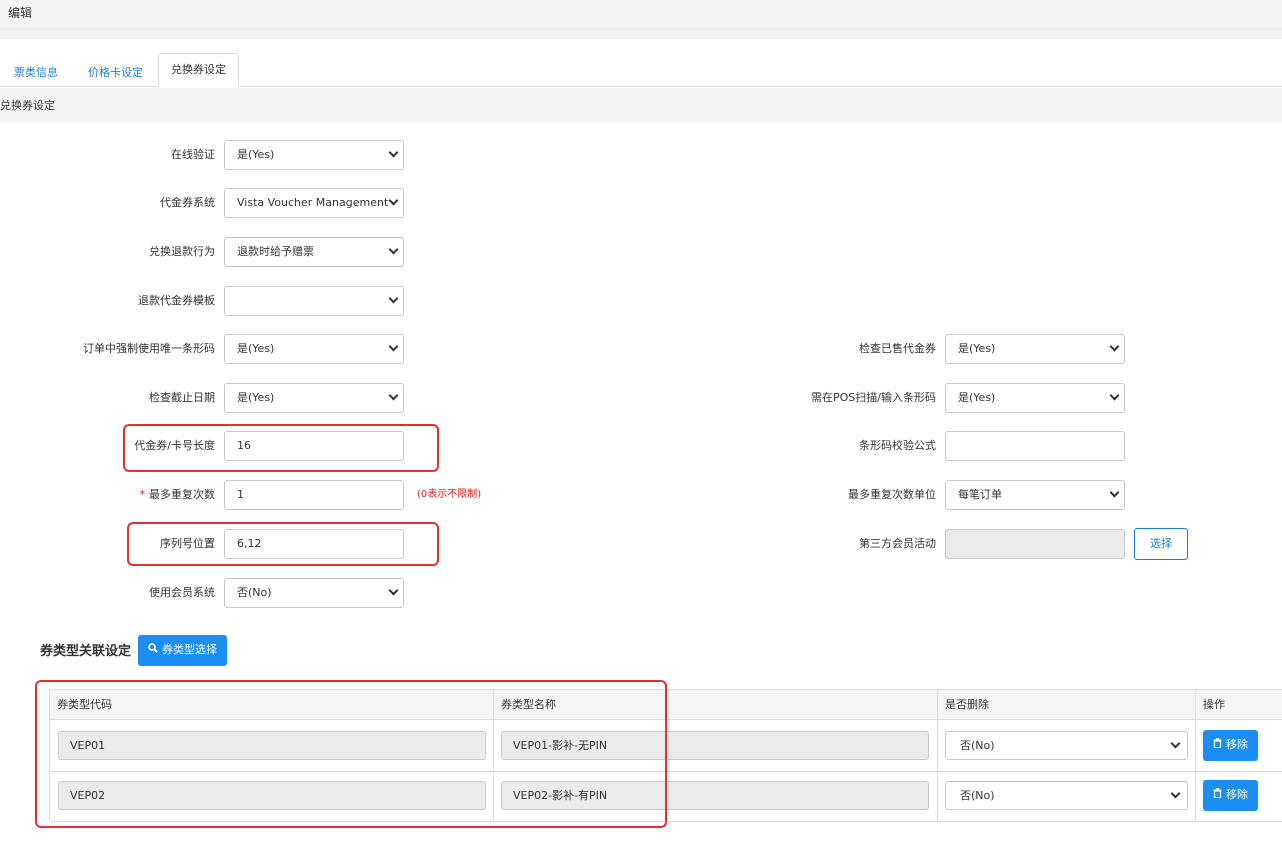  What do you see at coordinates (641, 34) in the screenshot?
I see `top-strip` at bounding box center [641, 34].